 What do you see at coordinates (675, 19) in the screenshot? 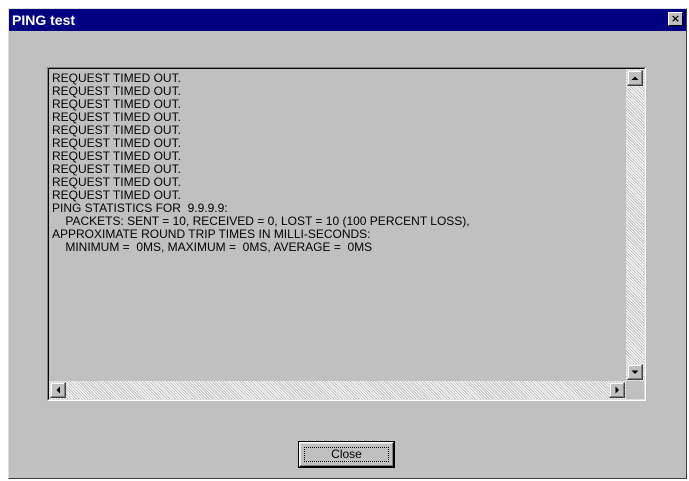
I see `close-icon: ×` at bounding box center [675, 19].